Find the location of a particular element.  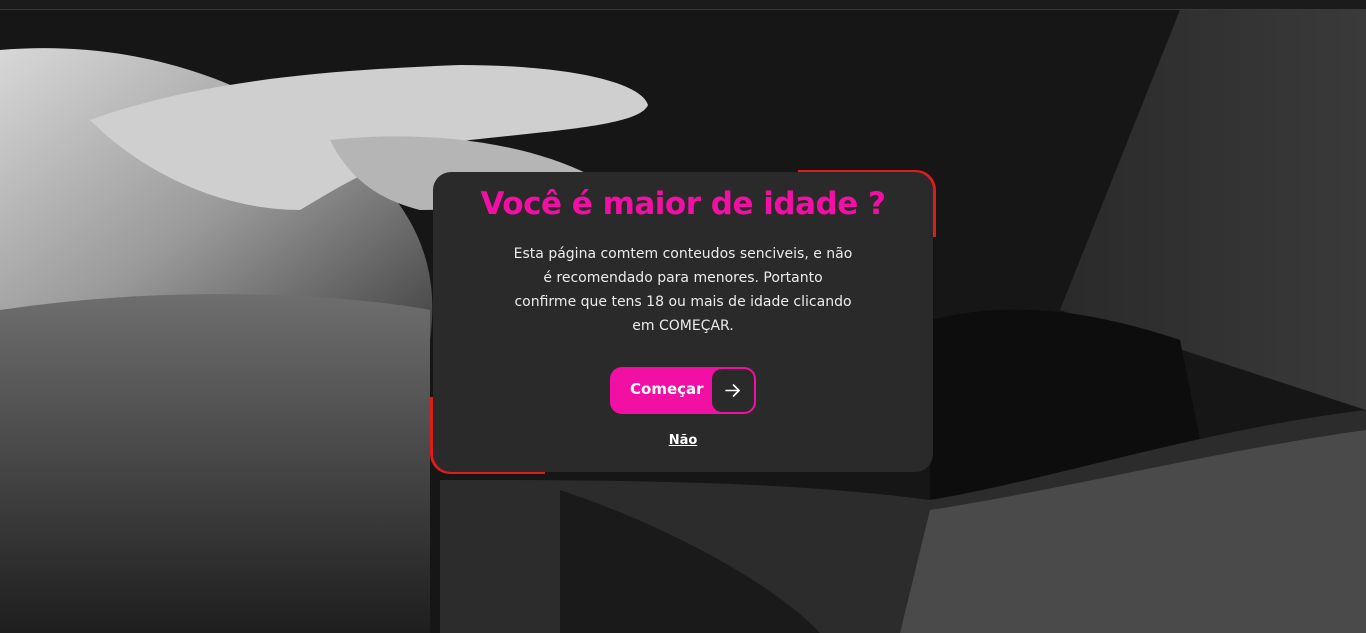

arrow-right-icon is located at coordinates (733, 390).